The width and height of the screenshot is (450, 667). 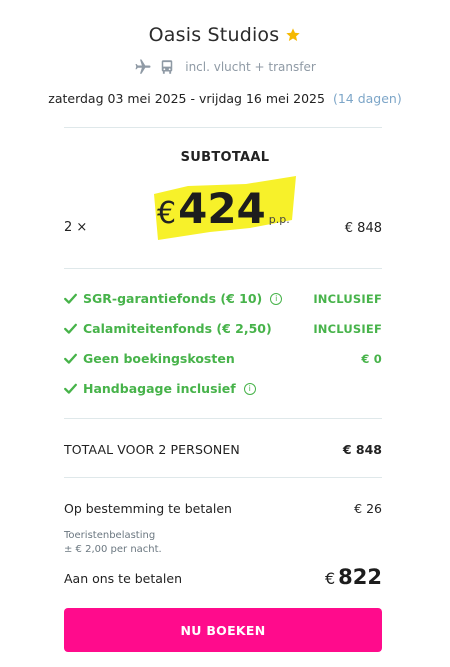 I want to click on transport-text: incl. vlucht + transfer, so click(x=250, y=67).